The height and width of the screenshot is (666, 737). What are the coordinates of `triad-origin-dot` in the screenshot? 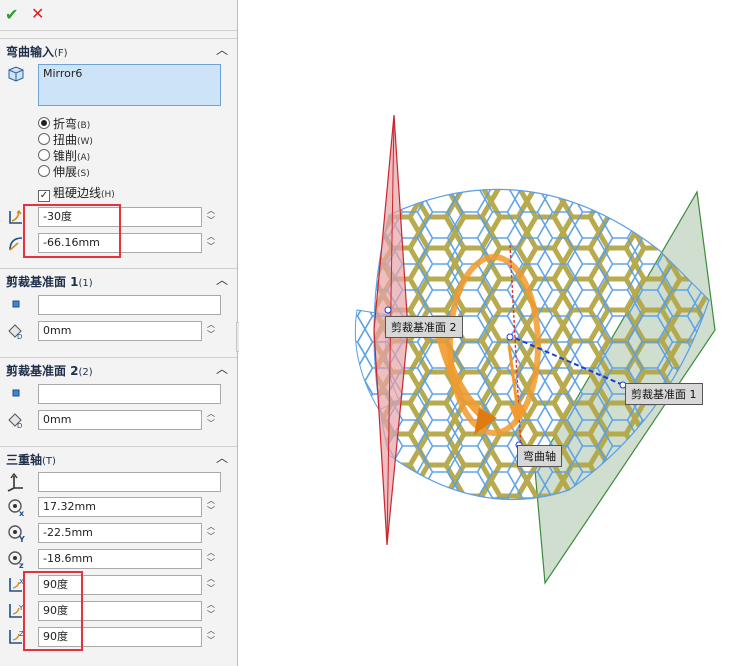 It's located at (510, 337).